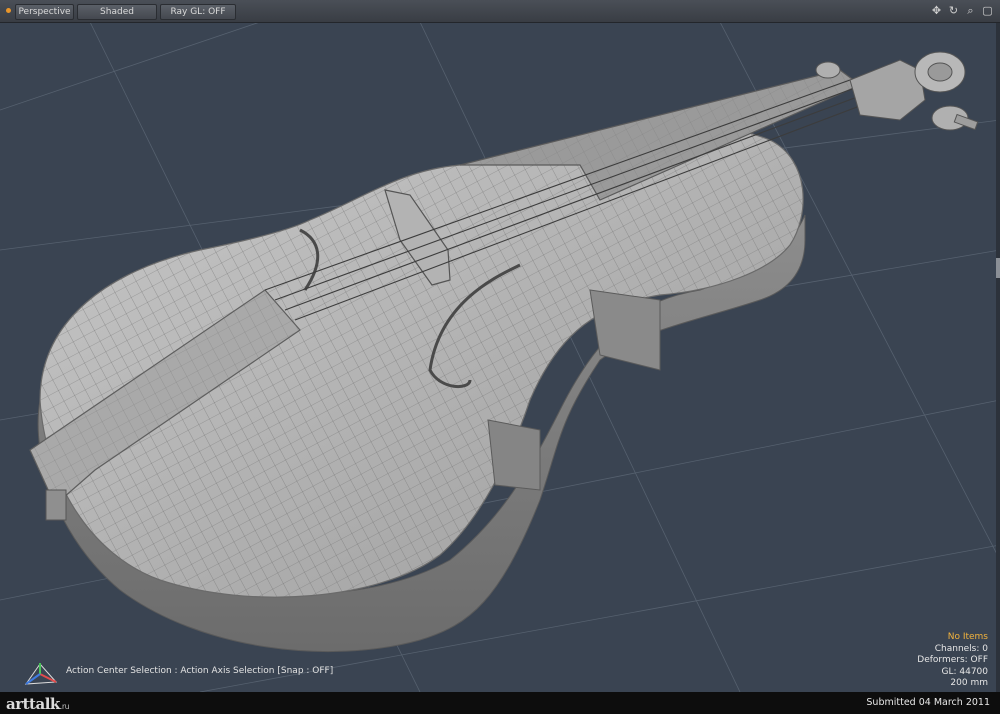 The width and height of the screenshot is (1000, 714). I want to click on zoom-view-icon: ⌕, so click(970, 10).